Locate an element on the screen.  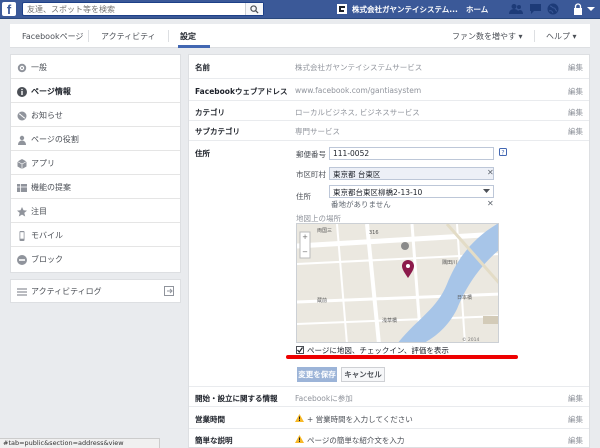
sidebar-item-notifications: お知らせ is located at coordinates (95, 115).